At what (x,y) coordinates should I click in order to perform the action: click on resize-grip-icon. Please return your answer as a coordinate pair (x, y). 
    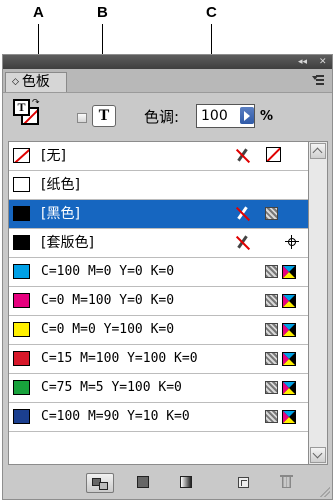
    Looking at the image, I should click on (325, 492).